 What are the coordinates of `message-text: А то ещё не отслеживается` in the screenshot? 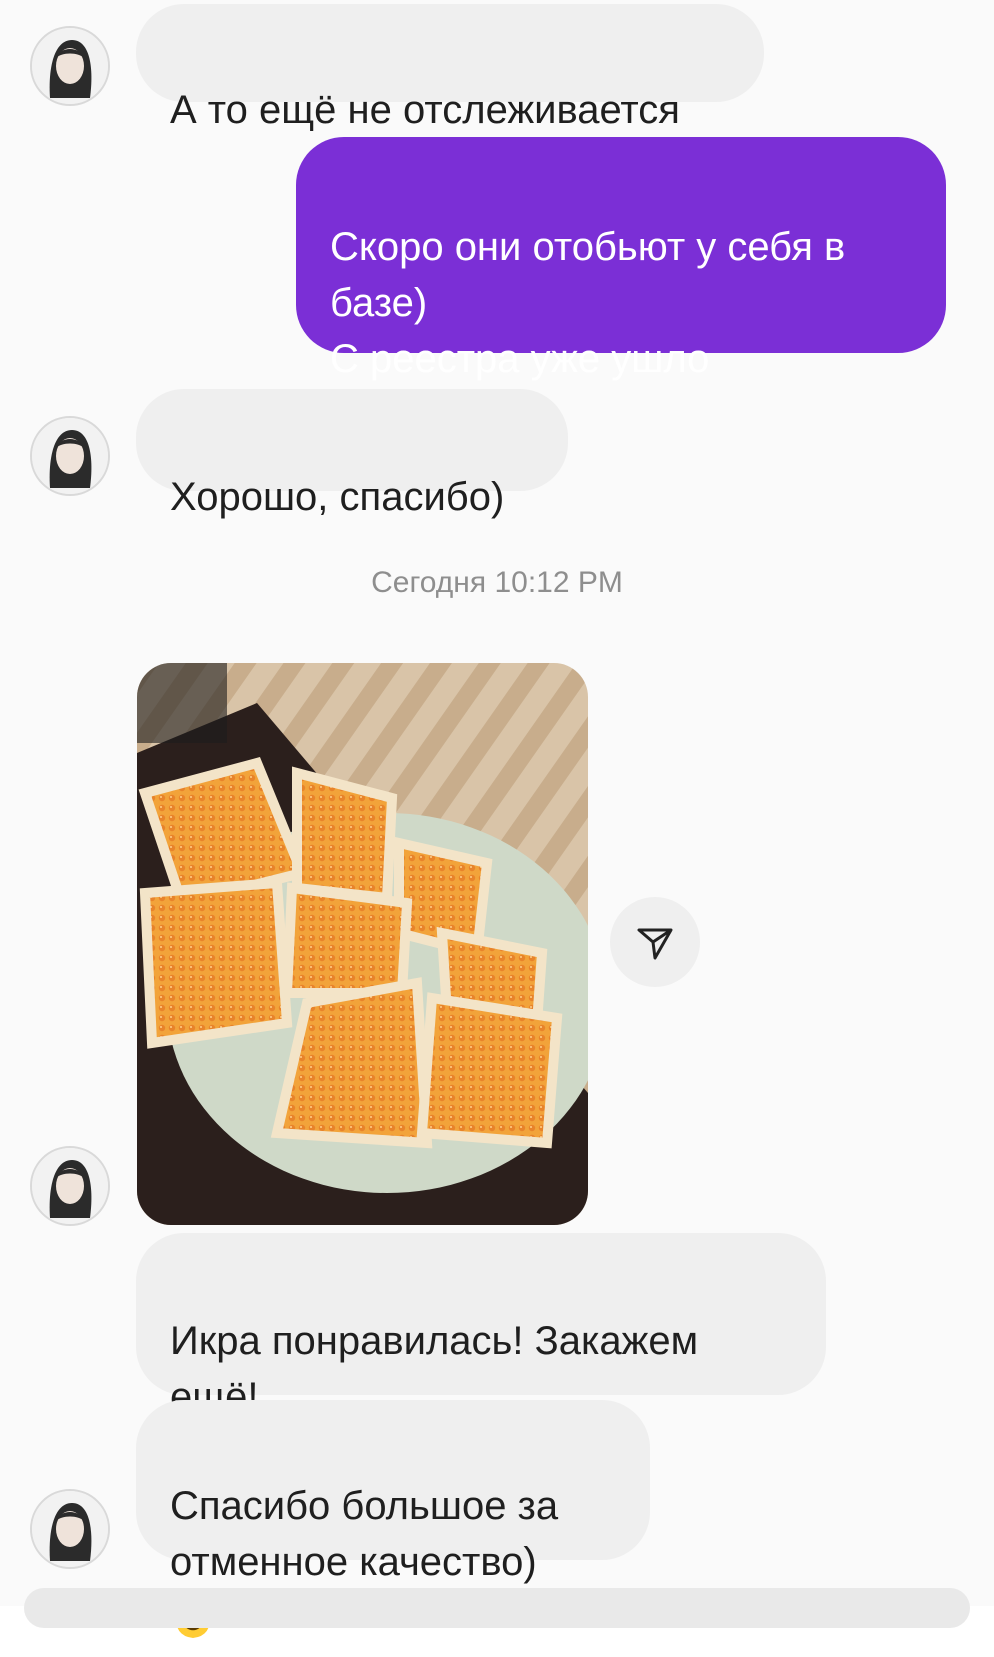 It's located at (425, 110).